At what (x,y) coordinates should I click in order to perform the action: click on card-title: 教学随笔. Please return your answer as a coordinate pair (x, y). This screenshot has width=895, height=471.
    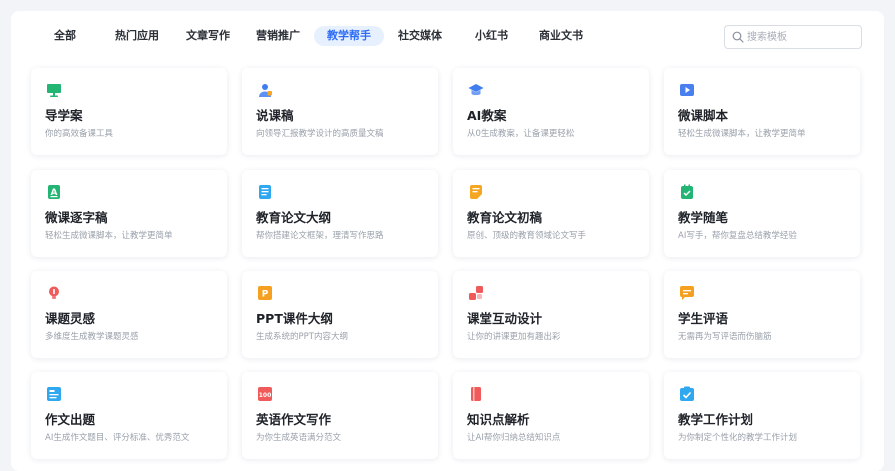
    Looking at the image, I should click on (703, 217).